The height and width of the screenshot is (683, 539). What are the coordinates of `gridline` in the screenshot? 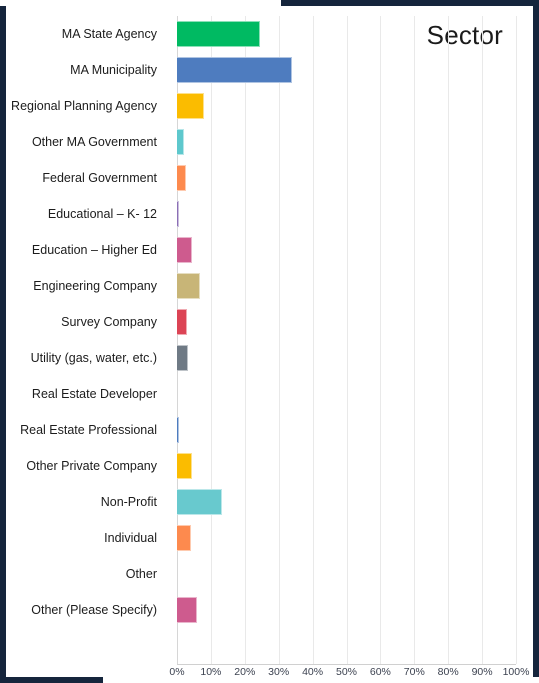 It's located at (516, 340).